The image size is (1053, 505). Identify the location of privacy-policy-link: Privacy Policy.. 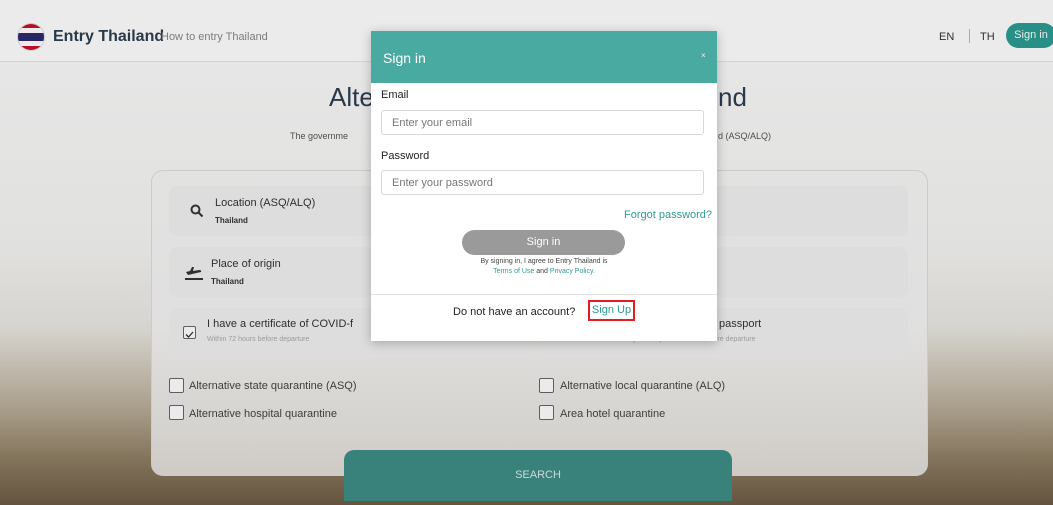
(572, 271).